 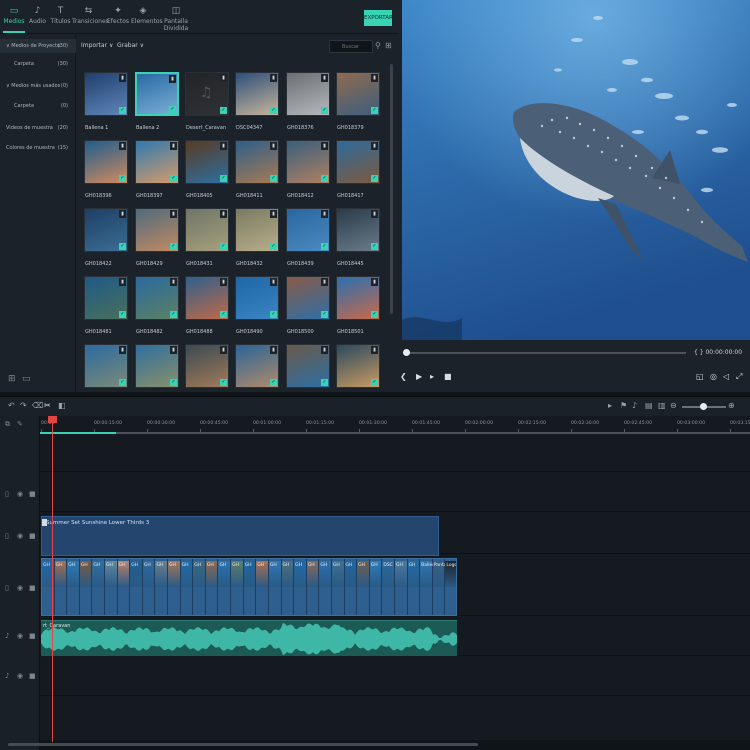 I want to click on import-dropdown: Importar ∨, so click(x=97, y=45).